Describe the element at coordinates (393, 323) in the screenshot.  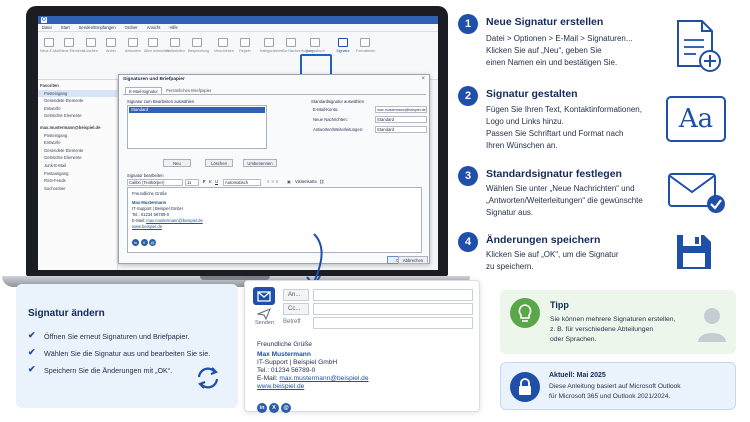
I see `subject-input` at that location.